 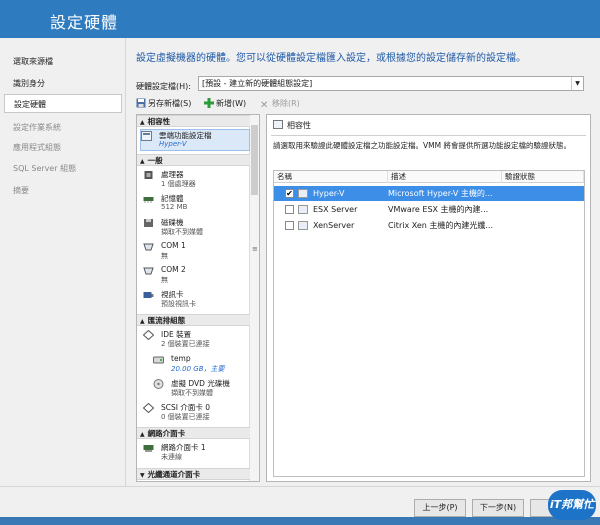 I want to click on save-as-button: 另存新檔(S), so click(x=163, y=104).